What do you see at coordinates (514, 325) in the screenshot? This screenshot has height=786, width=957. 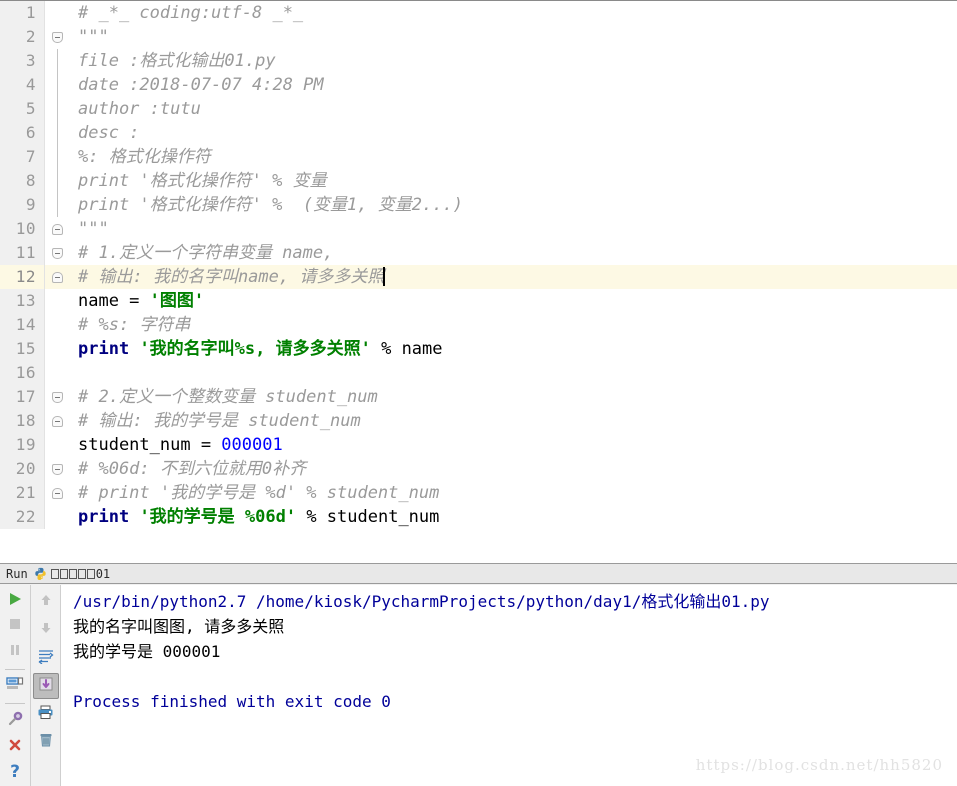 I see `code-text: # %s: 字符串` at bounding box center [514, 325].